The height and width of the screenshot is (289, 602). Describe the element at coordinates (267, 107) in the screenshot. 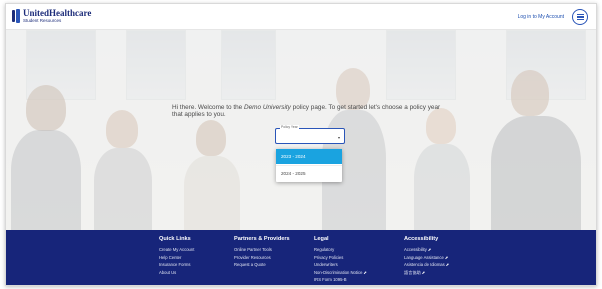

I see `university-name: Demo University` at that location.